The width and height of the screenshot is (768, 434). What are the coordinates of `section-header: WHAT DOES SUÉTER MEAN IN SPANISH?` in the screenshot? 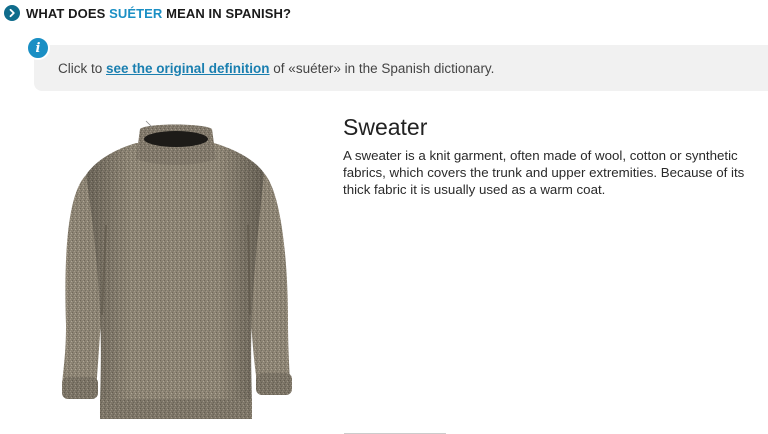 It's located at (147, 13).